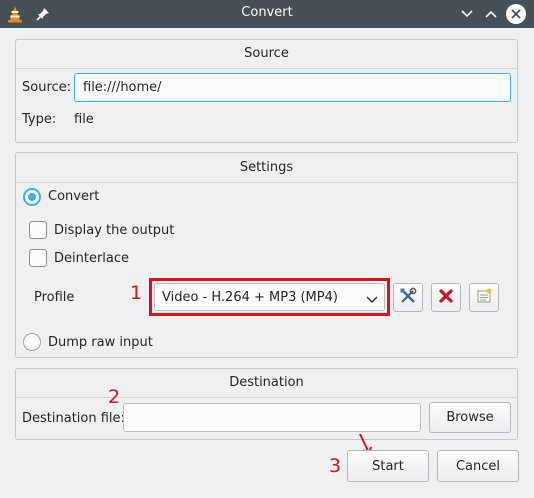 Image resolution: width=534 pixels, height=498 pixels. Describe the element at coordinates (39, 119) in the screenshot. I see `type-label: Type:` at that location.